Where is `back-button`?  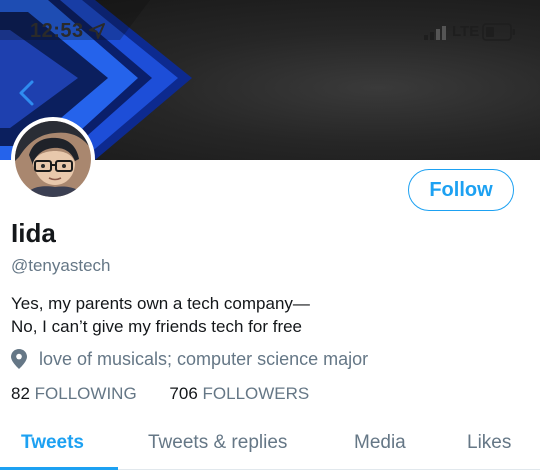
back-button is located at coordinates (28, 93).